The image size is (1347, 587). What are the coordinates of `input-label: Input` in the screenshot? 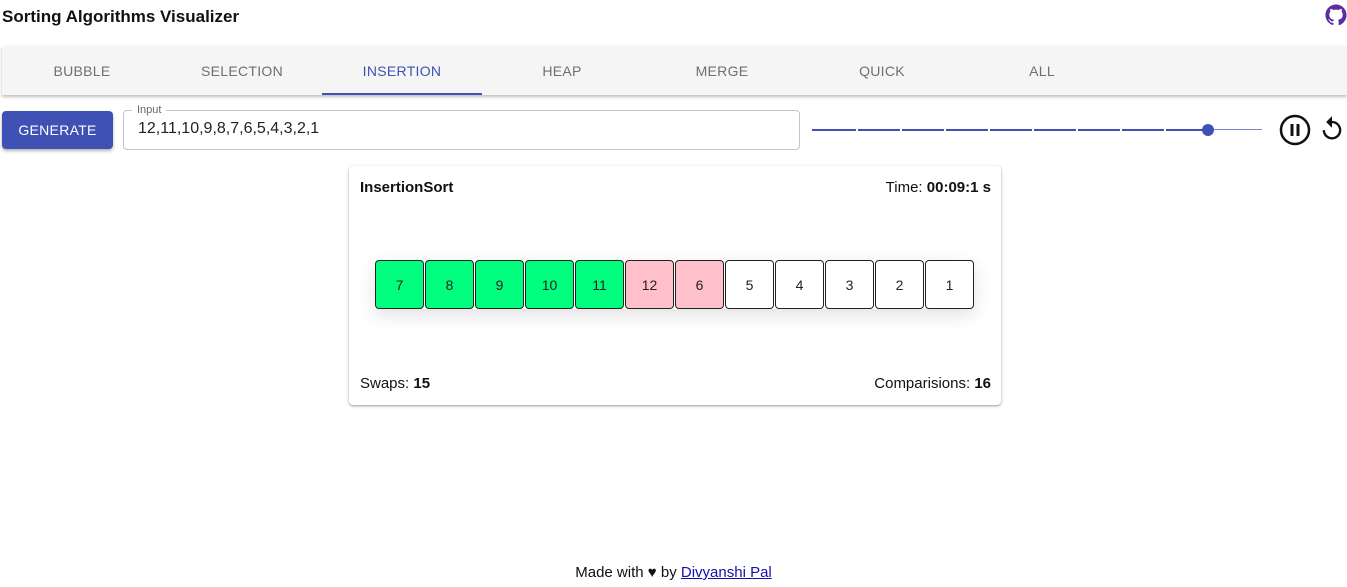 It's located at (149, 110).